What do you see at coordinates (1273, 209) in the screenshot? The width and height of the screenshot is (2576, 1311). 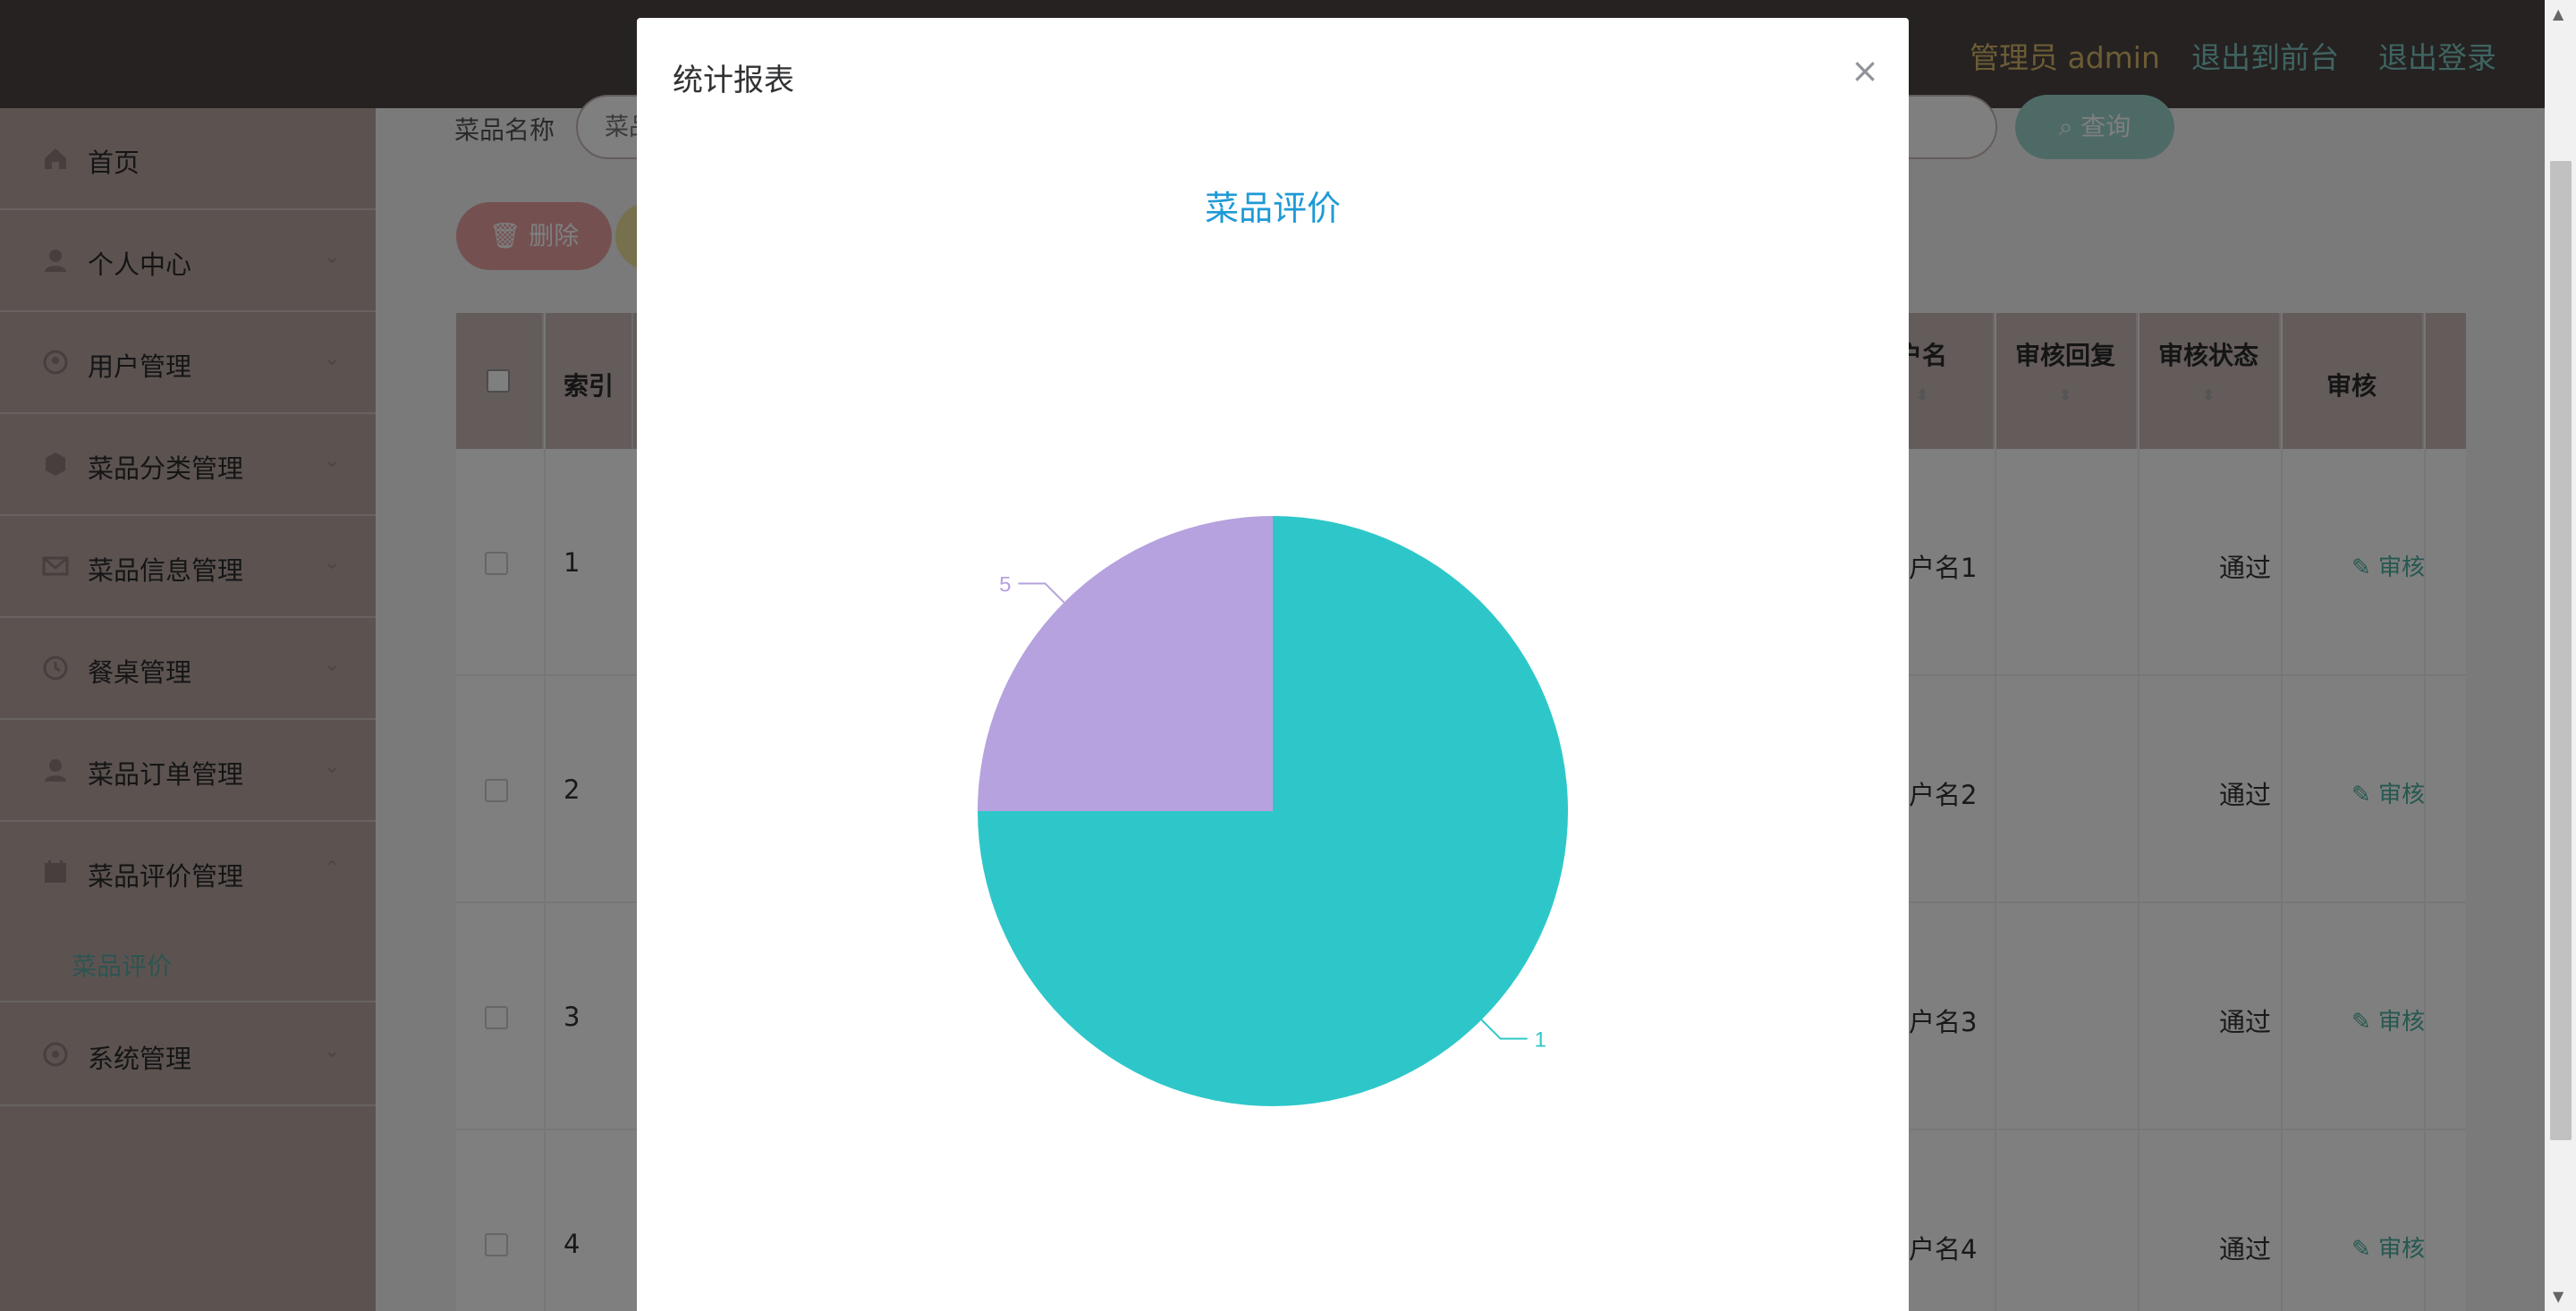 I see `chart-title: 菜品评价` at bounding box center [1273, 209].